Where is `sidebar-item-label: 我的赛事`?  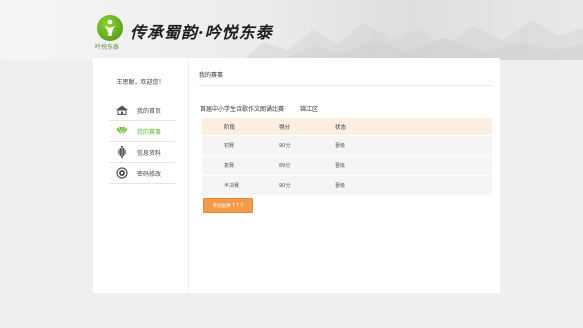
sidebar-item-label: 我的赛事 is located at coordinates (149, 132).